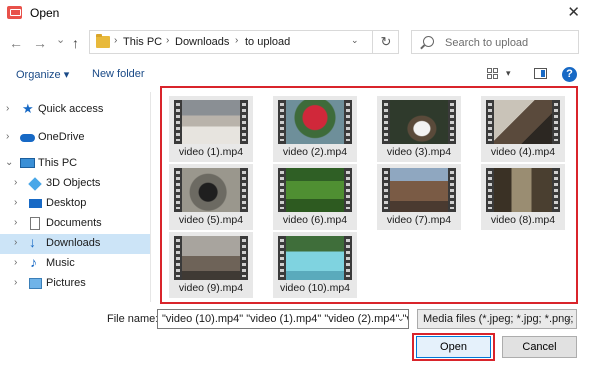 The image size is (590, 367). What do you see at coordinates (419, 220) in the screenshot?
I see `file-name: video (7).mp4` at bounding box center [419, 220].